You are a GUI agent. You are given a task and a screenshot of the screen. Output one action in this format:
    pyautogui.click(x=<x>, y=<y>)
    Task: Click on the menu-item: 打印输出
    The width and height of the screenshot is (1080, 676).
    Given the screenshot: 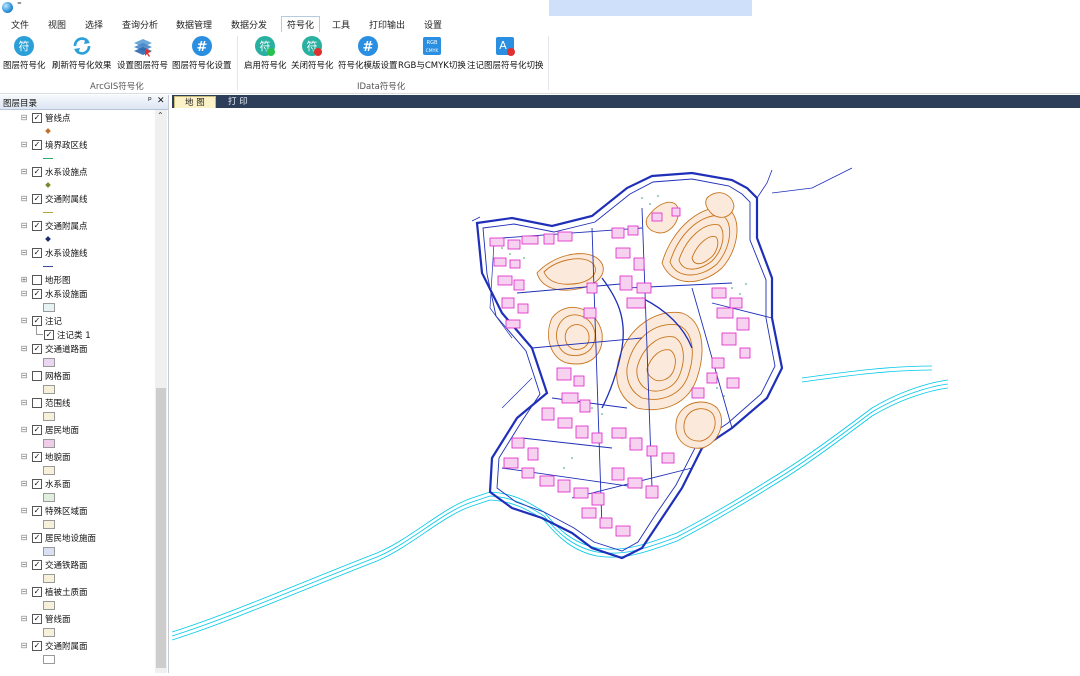 What is the action you would take?
    pyautogui.click(x=387, y=24)
    